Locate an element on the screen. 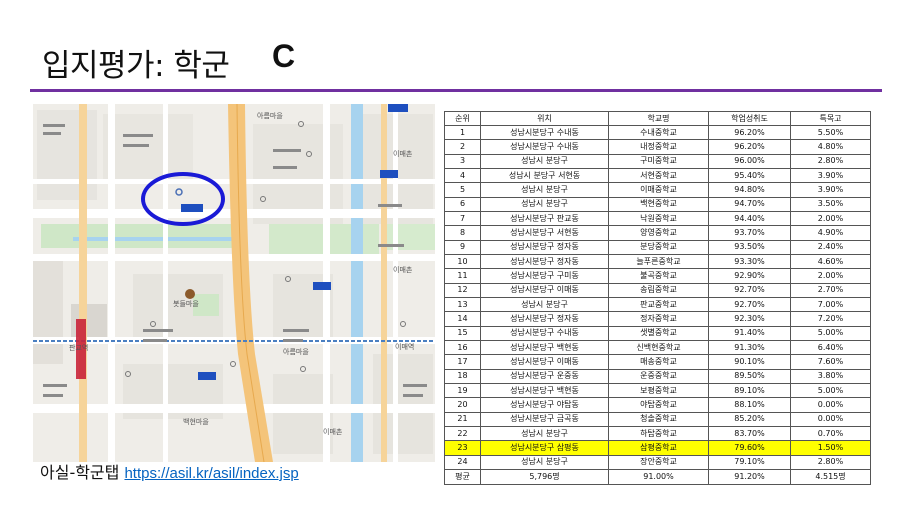  average-value: 91.00% is located at coordinates (658, 477).